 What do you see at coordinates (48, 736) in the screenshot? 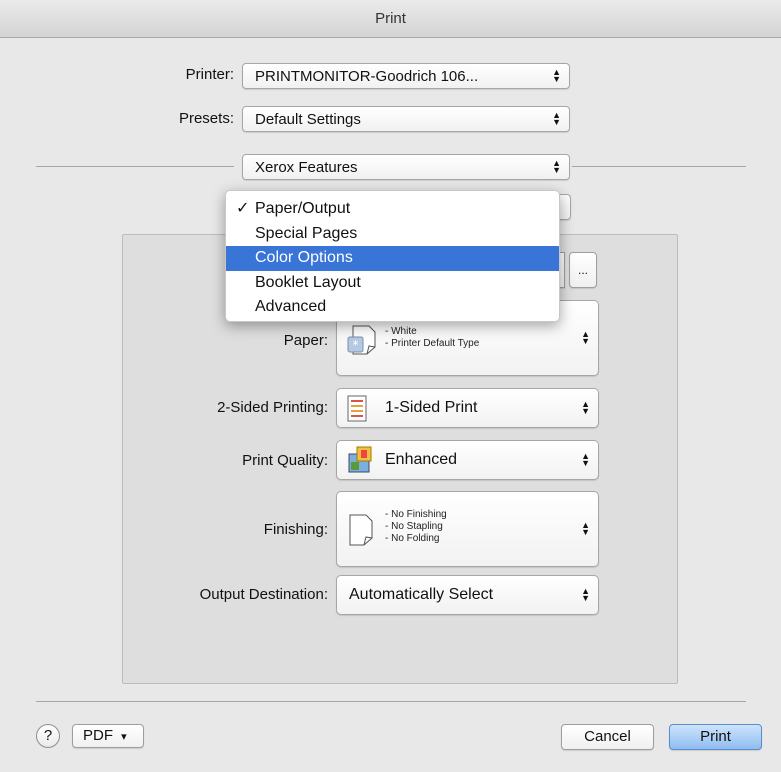
I see `help-button: ?` at bounding box center [48, 736].